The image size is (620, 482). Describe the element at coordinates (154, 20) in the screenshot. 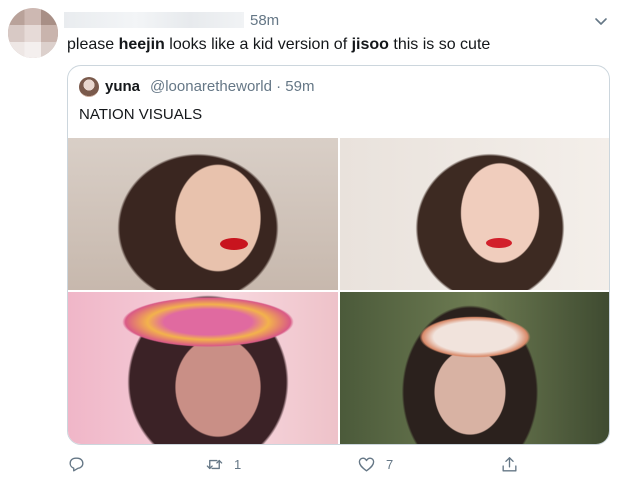

I see `author-name-blurred` at that location.